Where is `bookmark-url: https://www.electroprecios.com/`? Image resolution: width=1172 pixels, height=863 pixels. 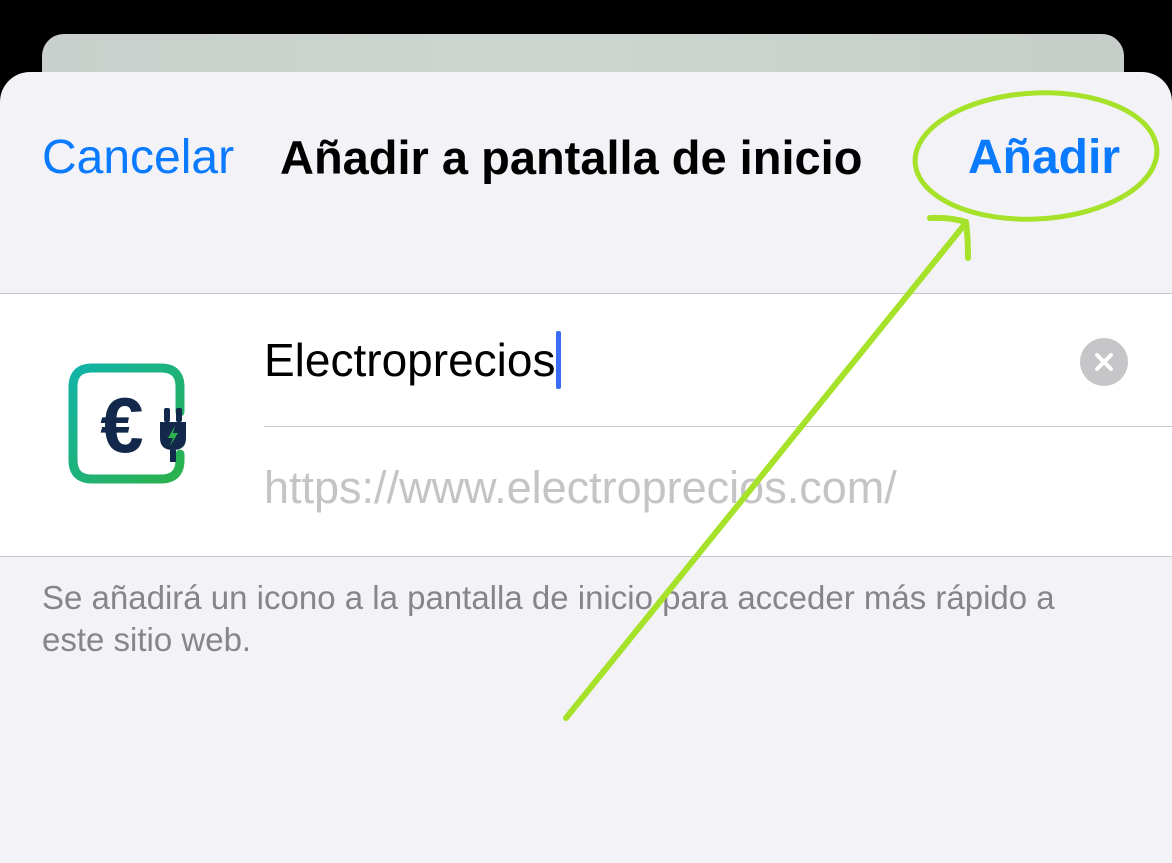 bookmark-url: https://www.electroprecios.com/ is located at coordinates (580, 487).